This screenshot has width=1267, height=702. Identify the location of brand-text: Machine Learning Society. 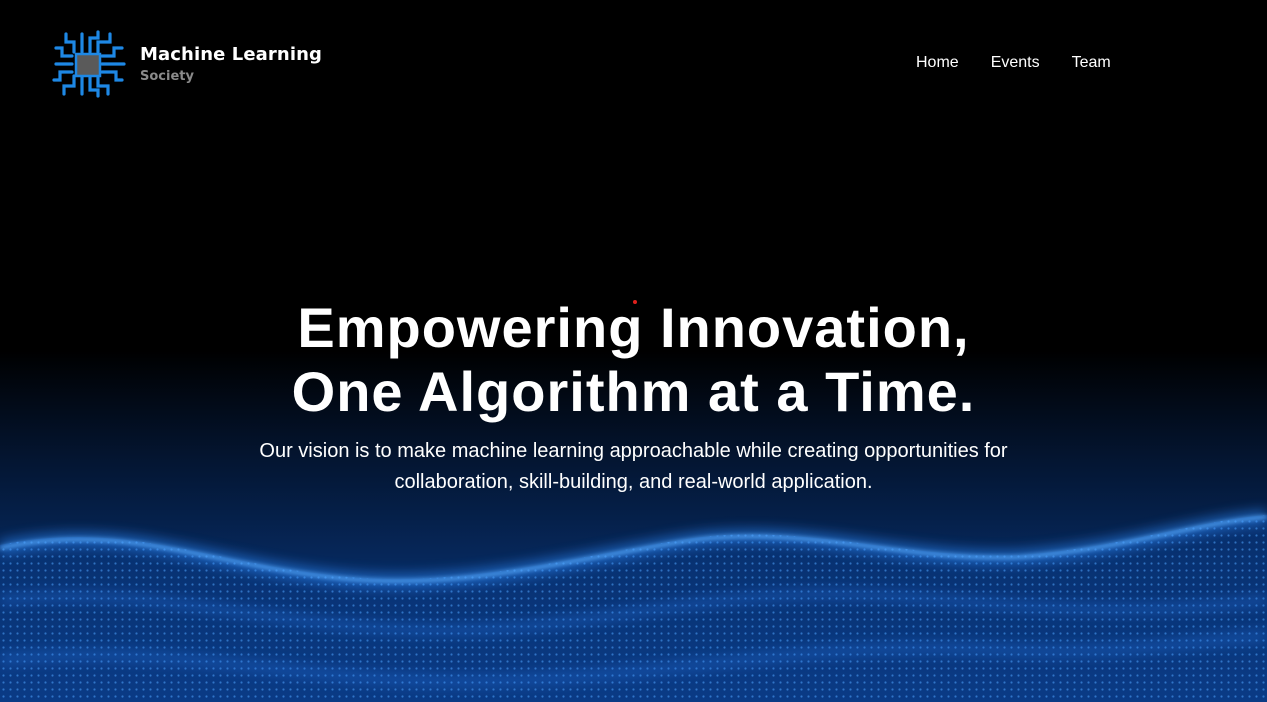
(231, 63).